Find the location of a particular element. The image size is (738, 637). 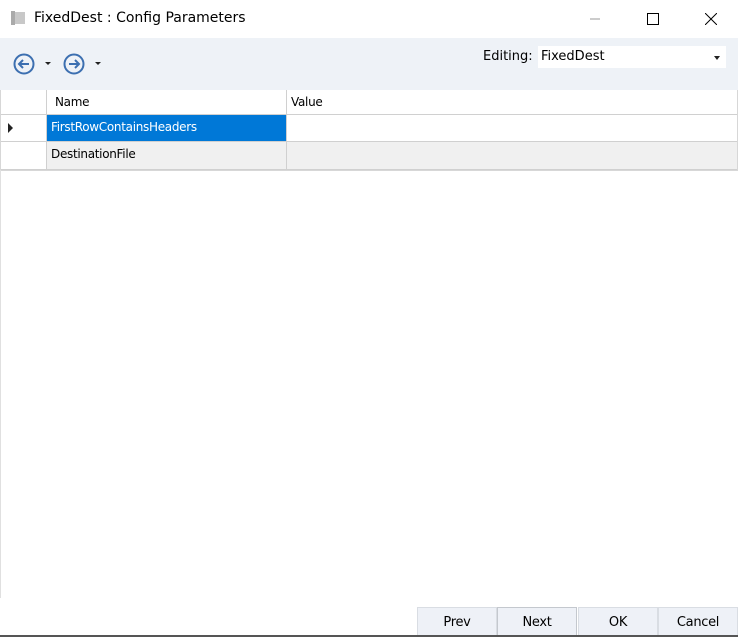

name-cell: FirstRowContainsHeaders is located at coordinates (167, 128).